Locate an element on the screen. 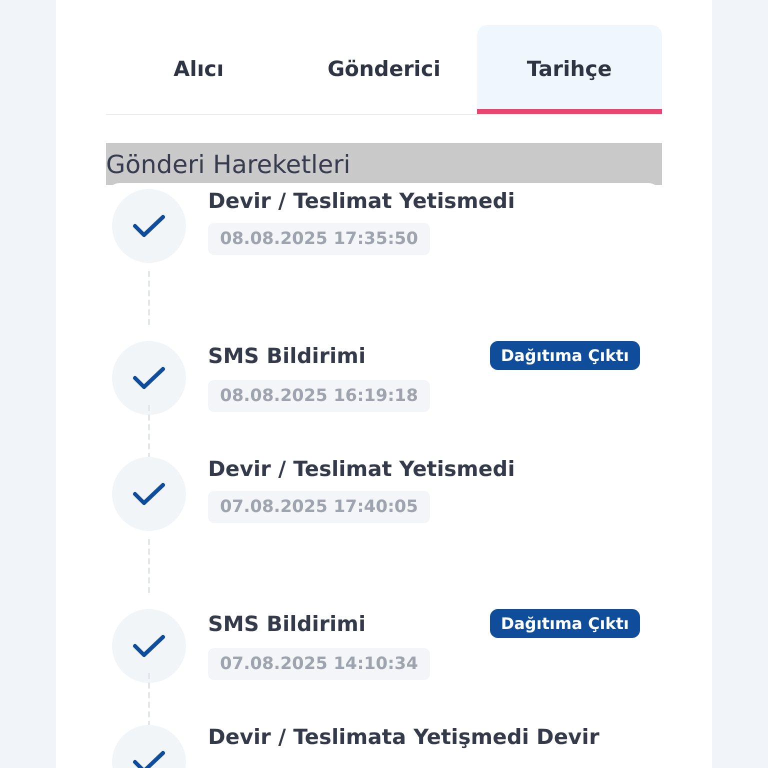 The width and height of the screenshot is (768, 768). tab: Alıcı is located at coordinates (199, 69).